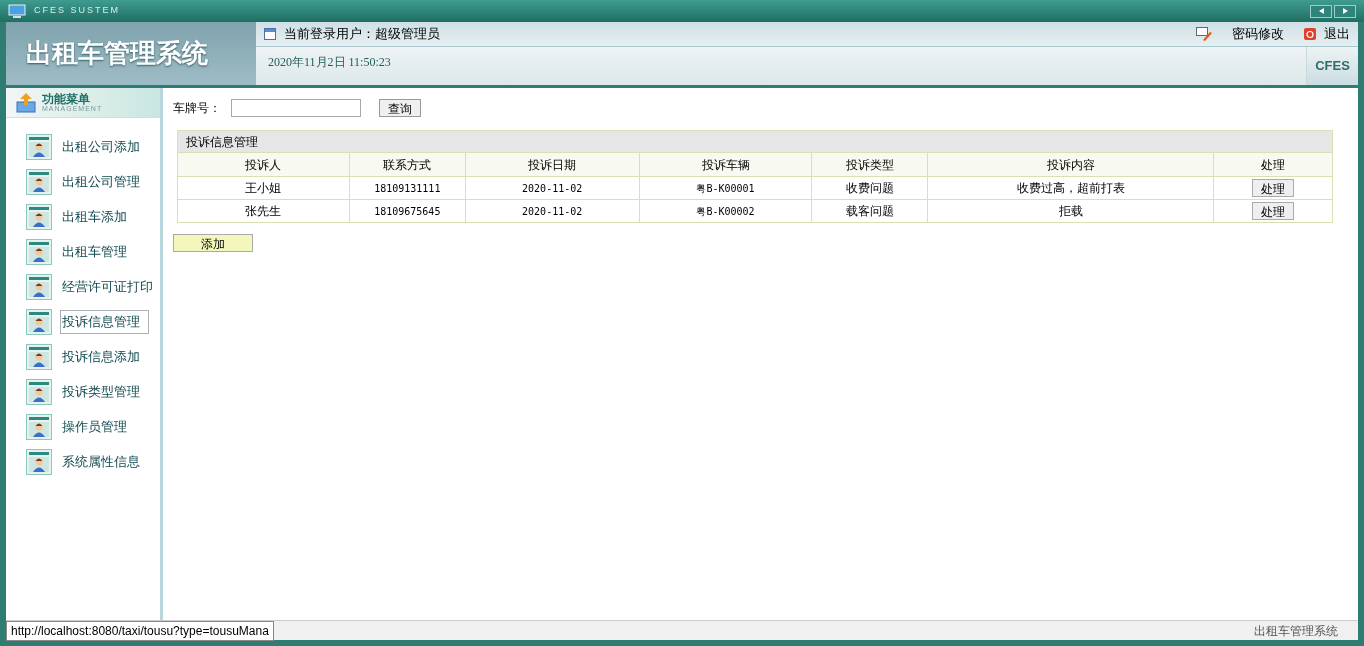 Image resolution: width=1364 pixels, height=646 pixels. What do you see at coordinates (552, 164) in the screenshot?
I see `column-header: 投诉日期` at bounding box center [552, 164].